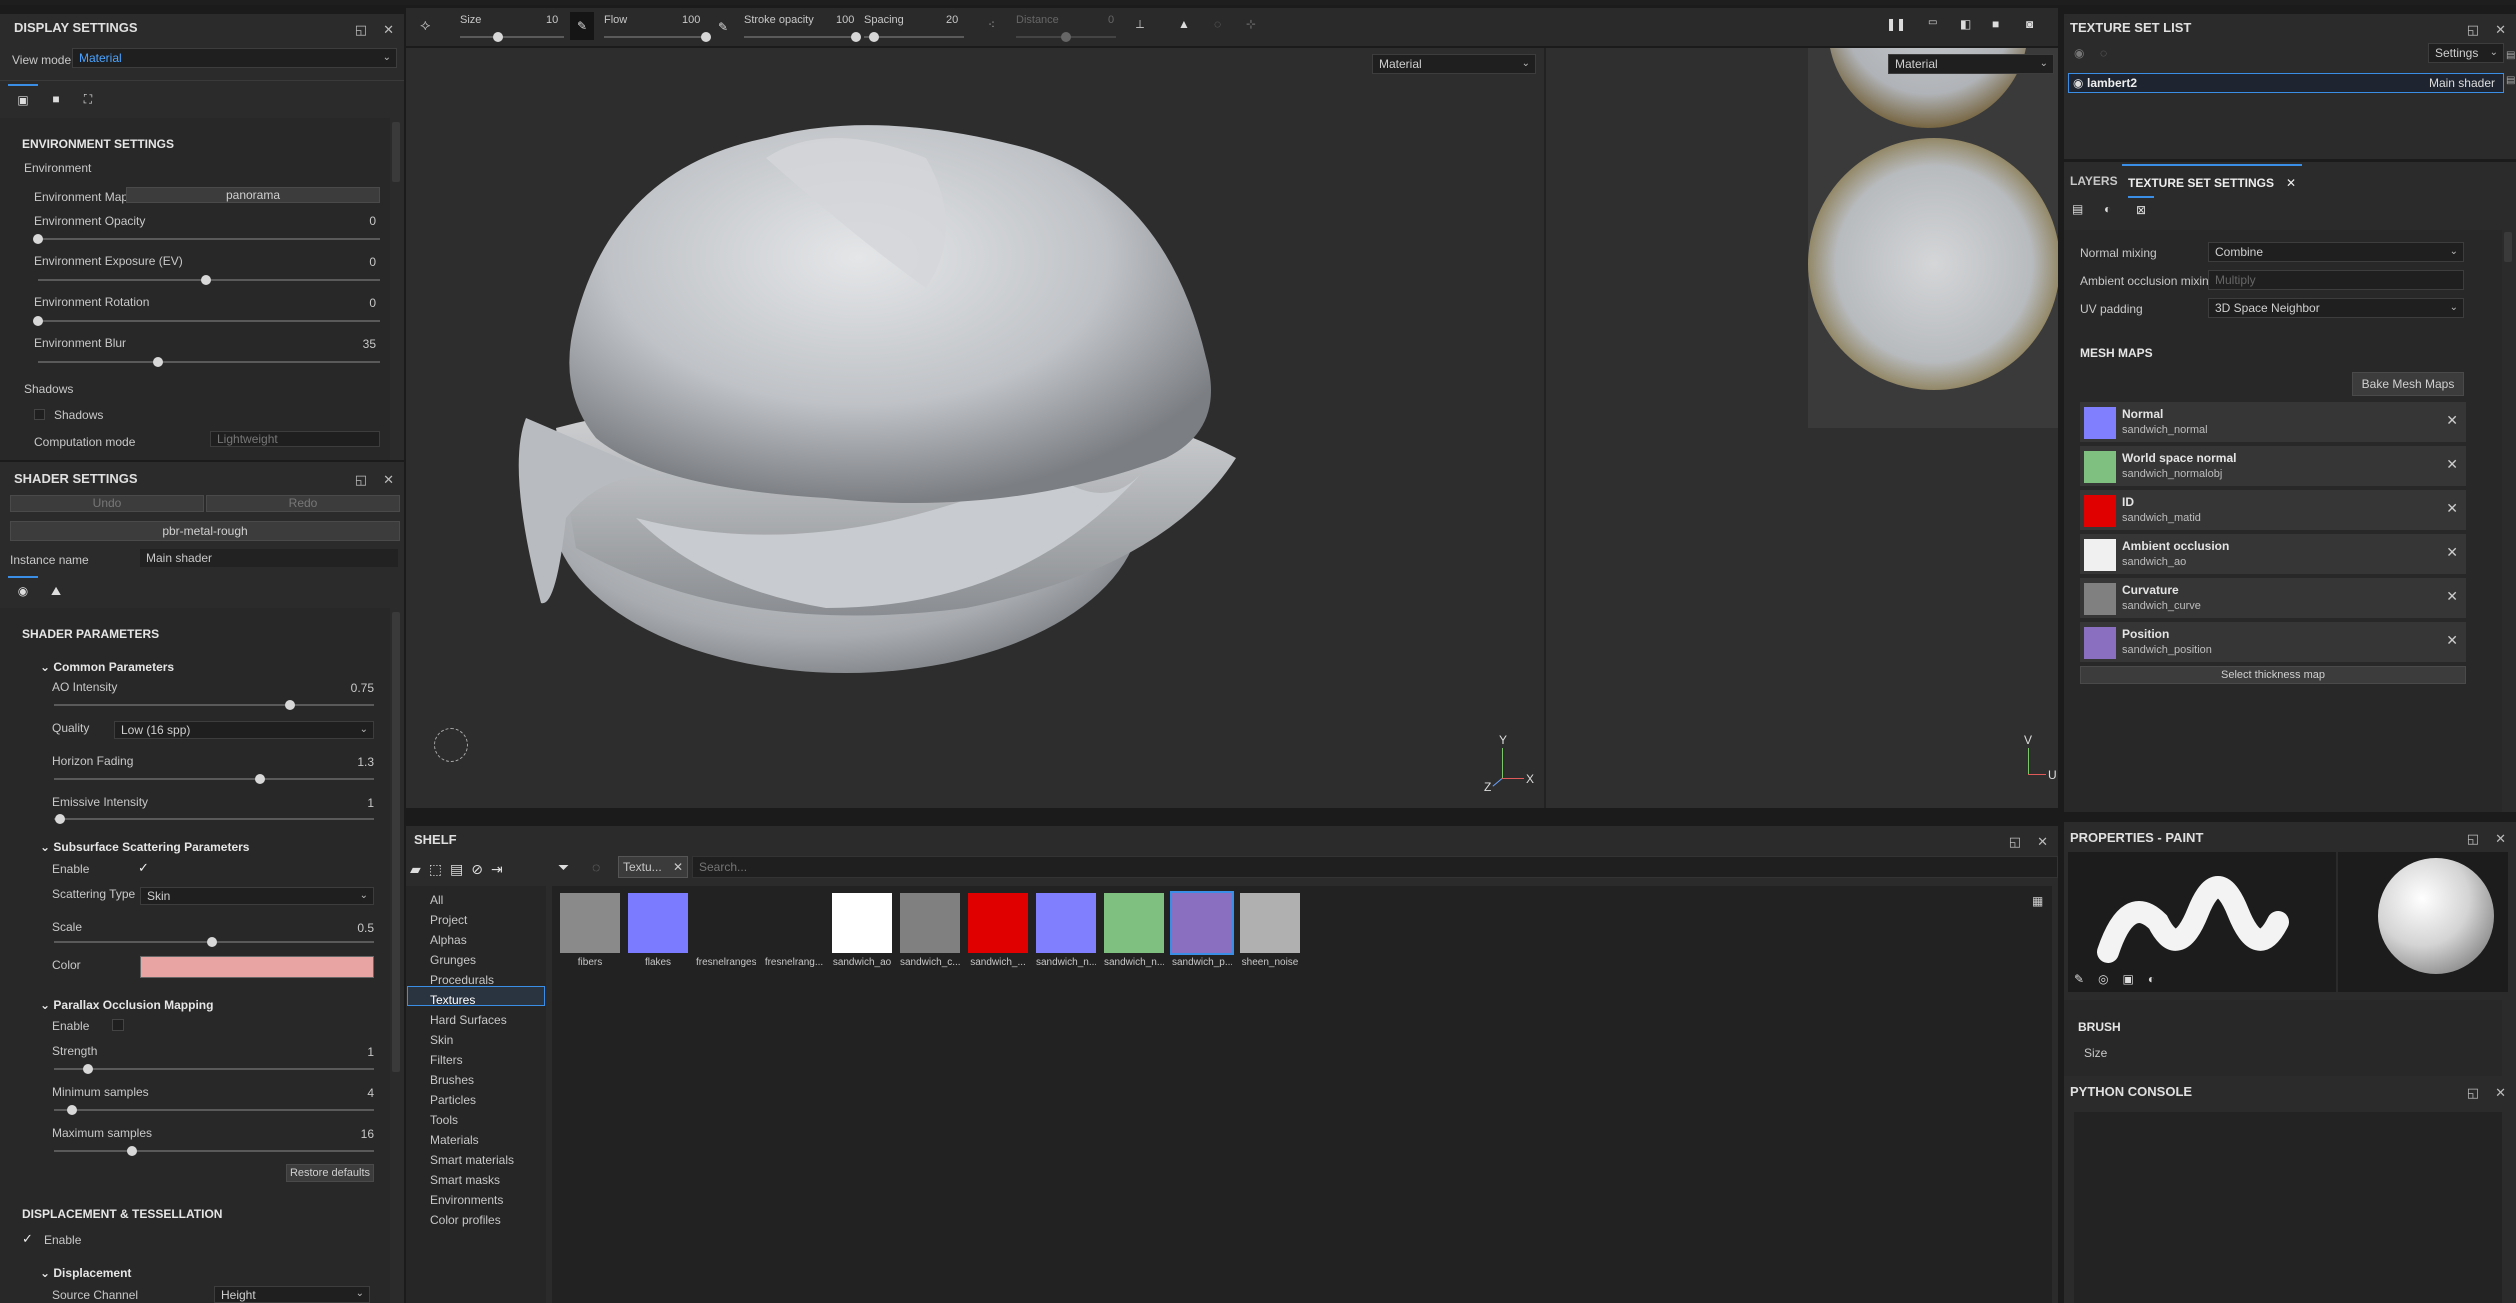  What do you see at coordinates (1251, 24) in the screenshot?
I see `transform-icon: ⊹` at bounding box center [1251, 24].